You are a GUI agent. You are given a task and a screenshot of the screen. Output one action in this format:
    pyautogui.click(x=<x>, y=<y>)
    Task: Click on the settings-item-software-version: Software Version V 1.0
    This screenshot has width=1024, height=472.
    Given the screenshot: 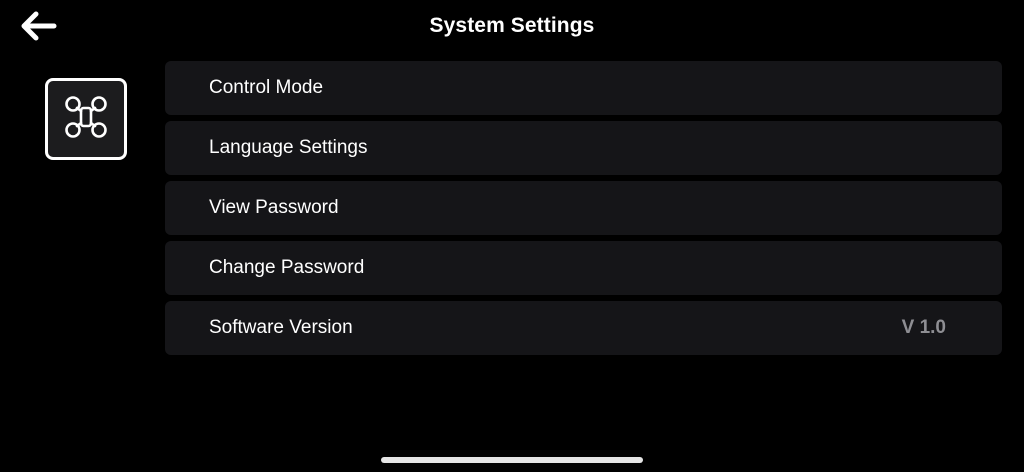 What is the action you would take?
    pyautogui.click(x=583, y=328)
    